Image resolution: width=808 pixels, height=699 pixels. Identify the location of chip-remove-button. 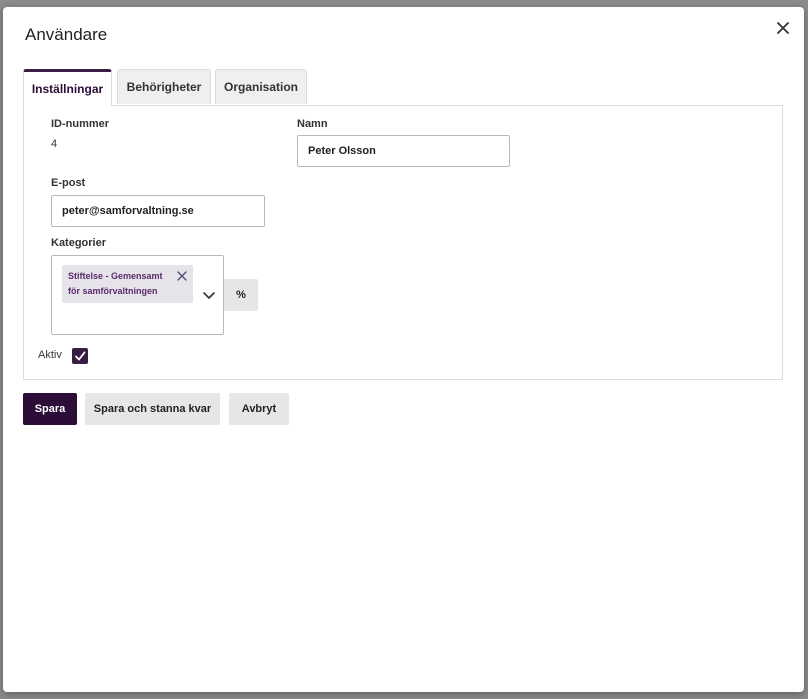
(182, 276).